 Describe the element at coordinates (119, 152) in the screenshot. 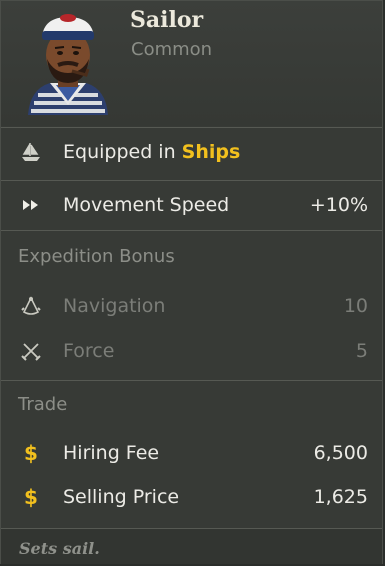

I see `equipped-prefix: Equipped in` at that location.